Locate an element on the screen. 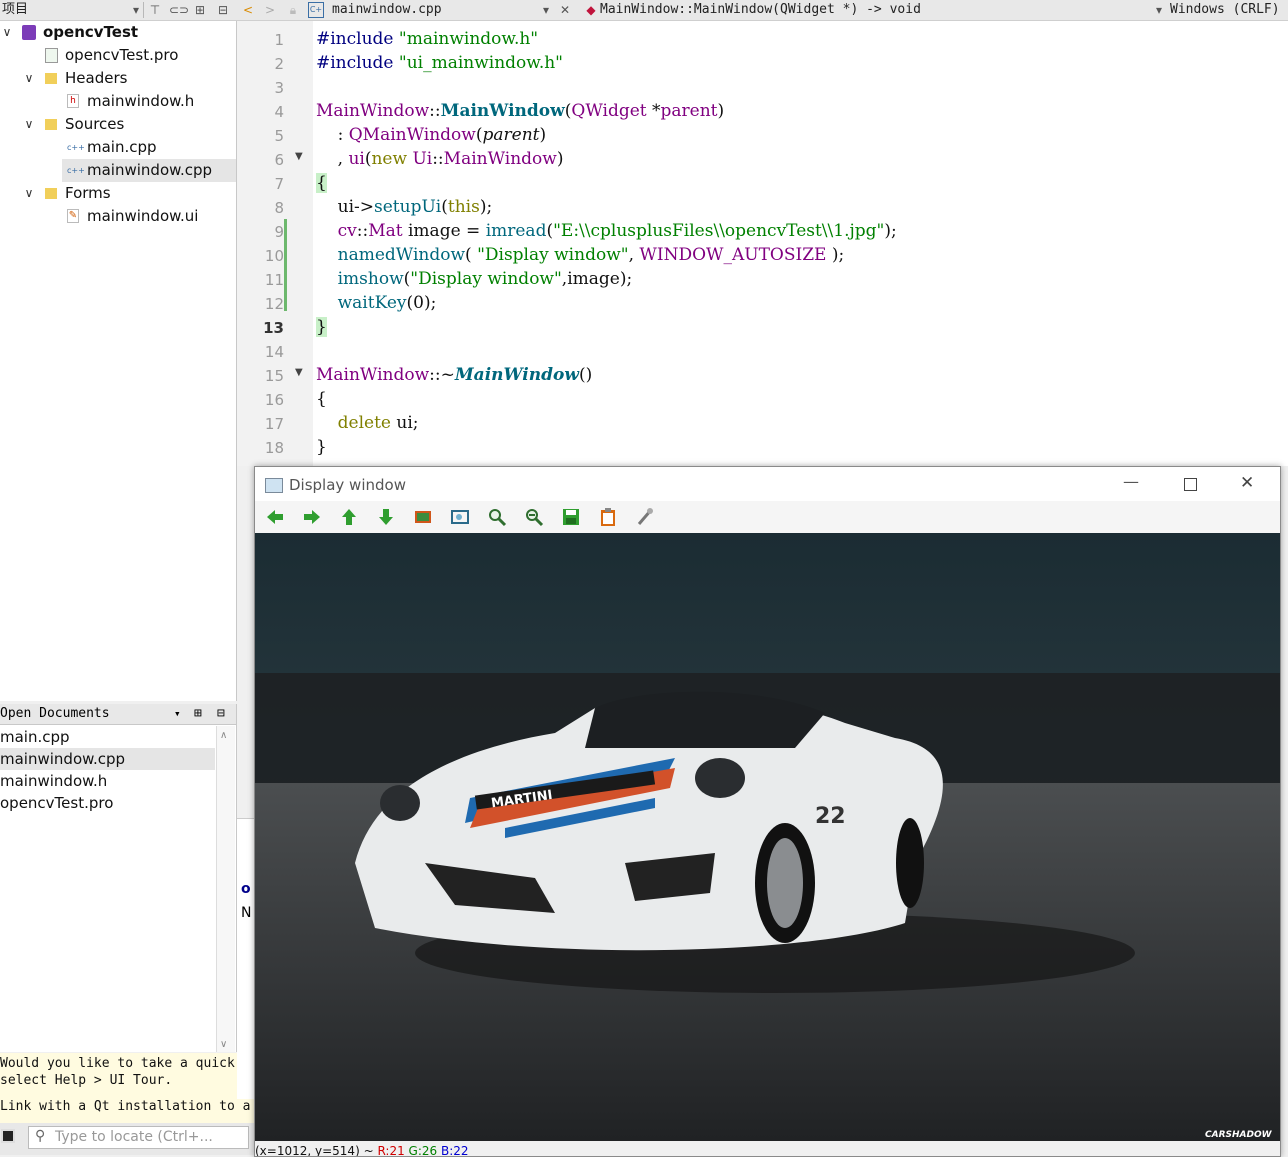 The width and height of the screenshot is (1288, 1157). tree-item-mainwindow-cpp: c++ mainwindow.cpp is located at coordinates (149, 170).